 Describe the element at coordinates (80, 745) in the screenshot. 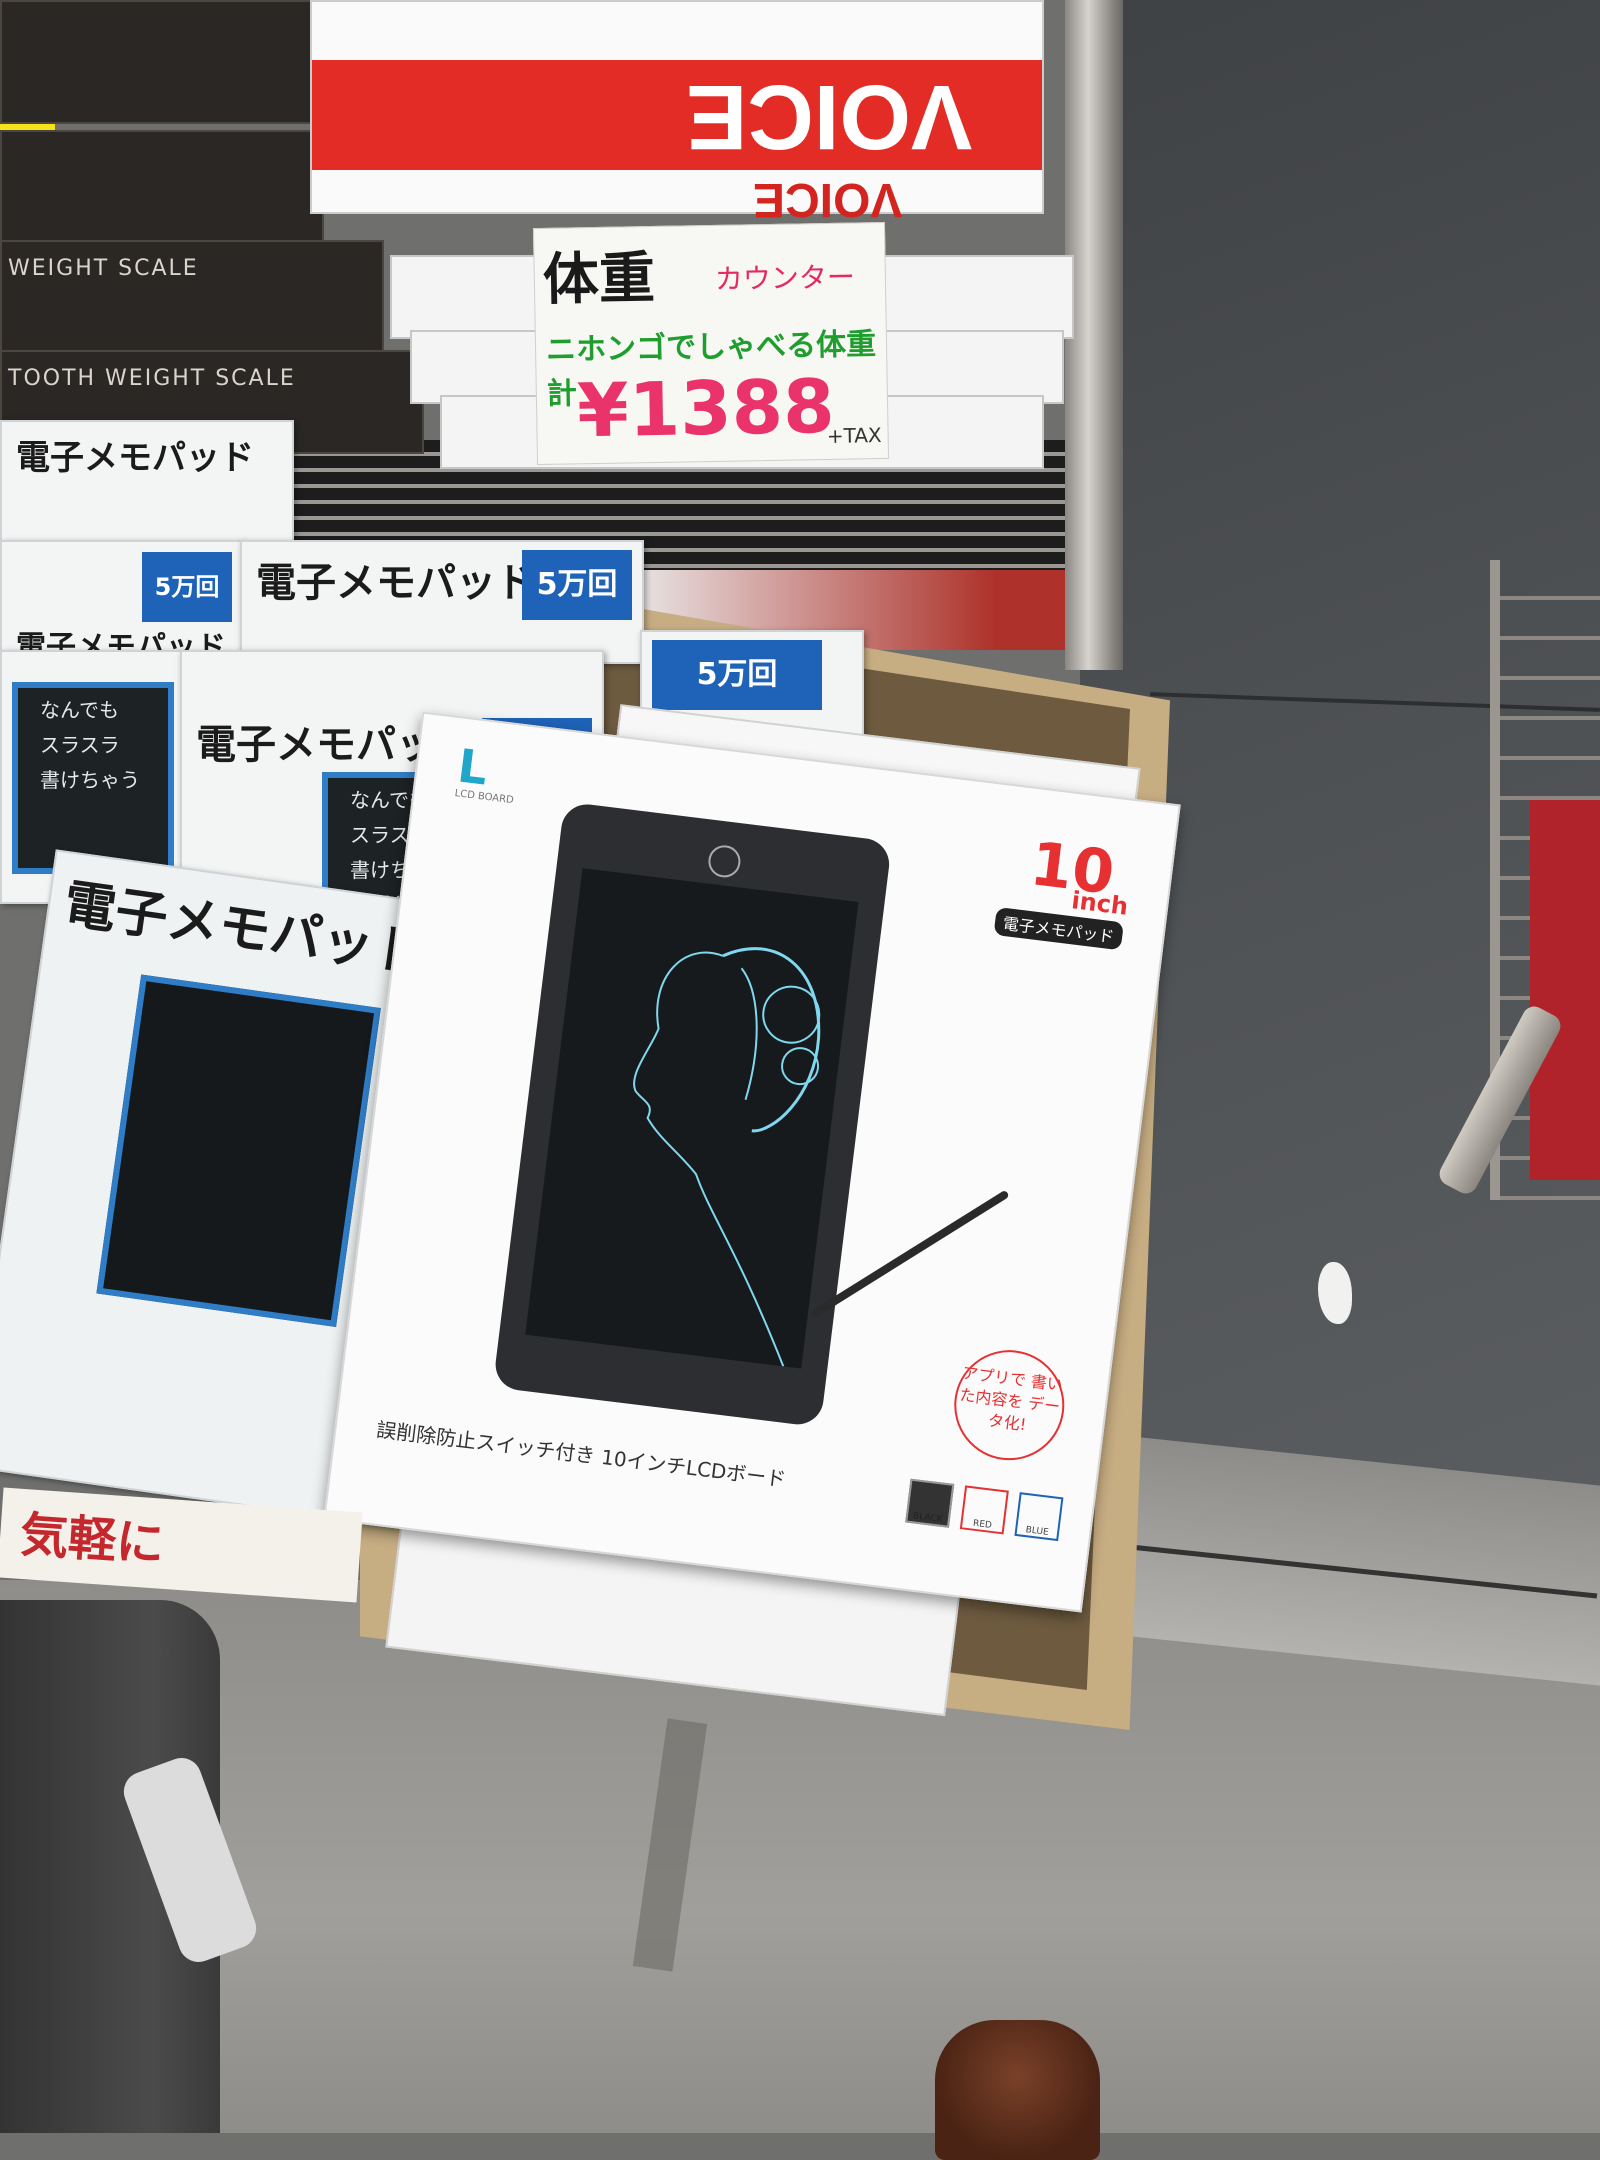

I see `memo-screen-line: スラスラ` at that location.